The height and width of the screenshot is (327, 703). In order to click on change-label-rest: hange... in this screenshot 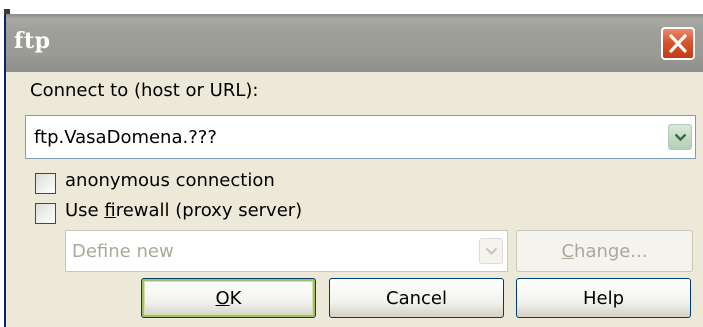, I will do `click(611, 251)`.